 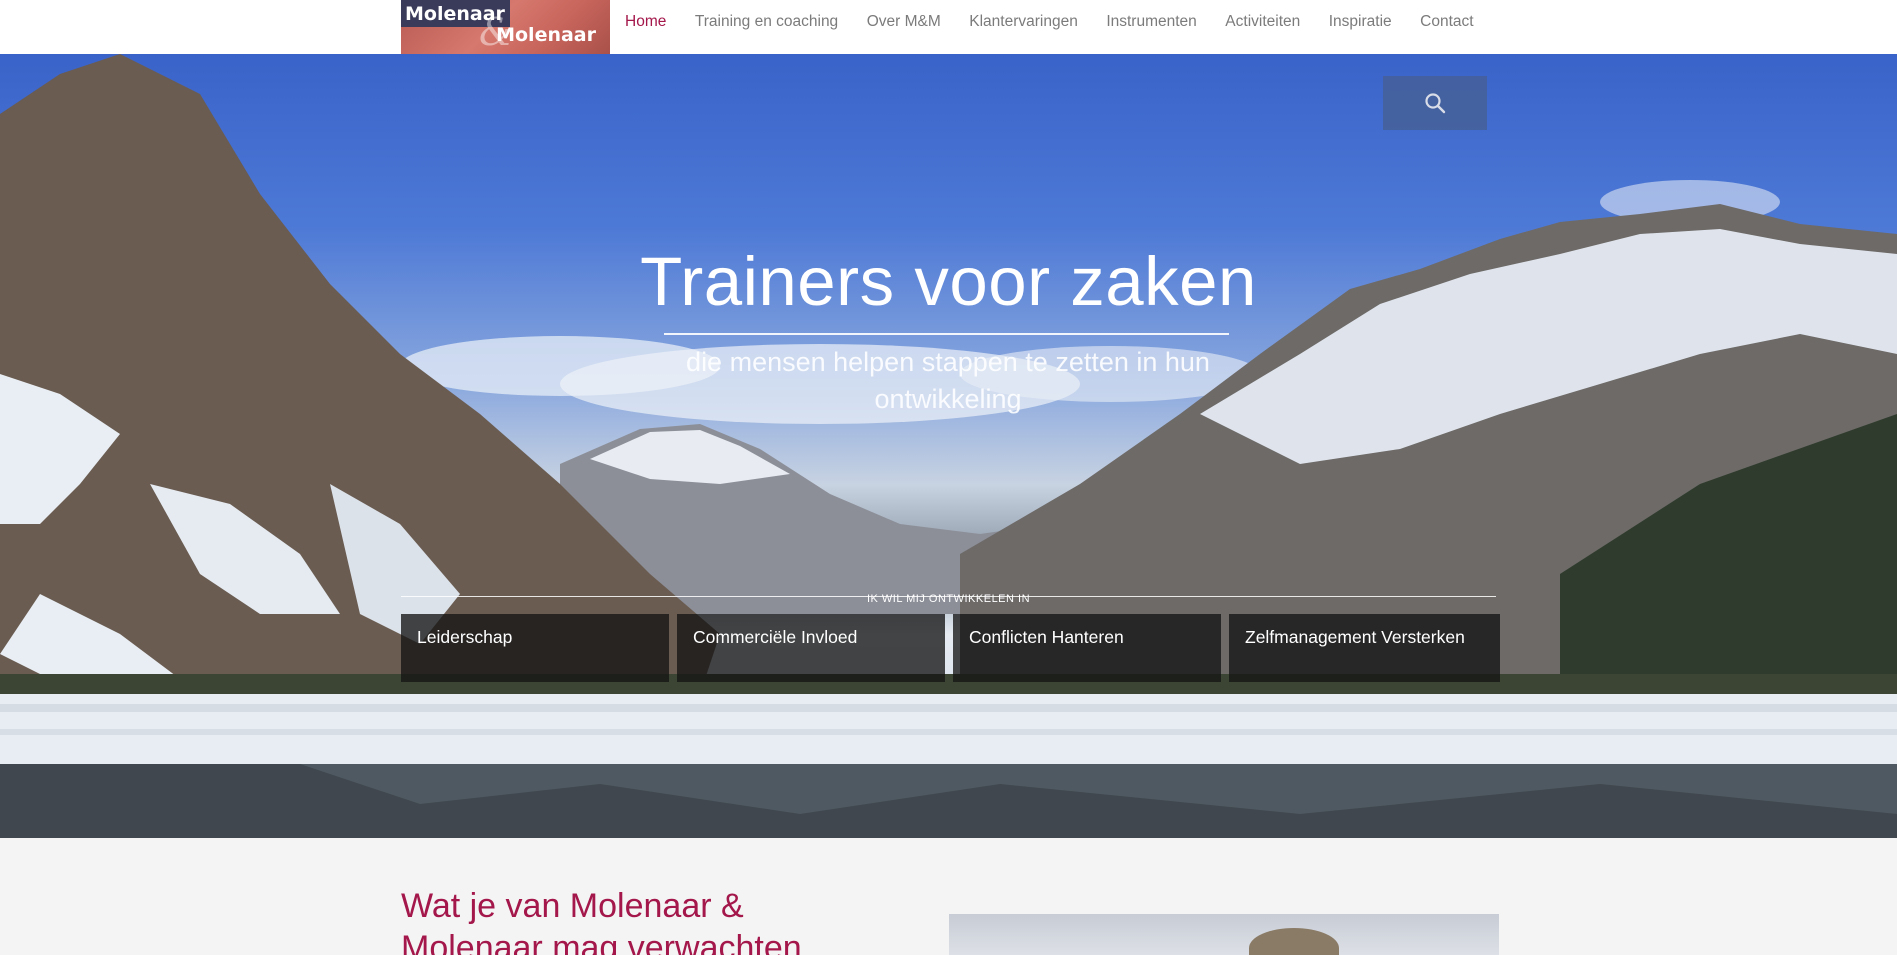 What do you see at coordinates (1087, 648) in the screenshot?
I see `tile-conflicten-hanteren: Conflicten Hanteren` at bounding box center [1087, 648].